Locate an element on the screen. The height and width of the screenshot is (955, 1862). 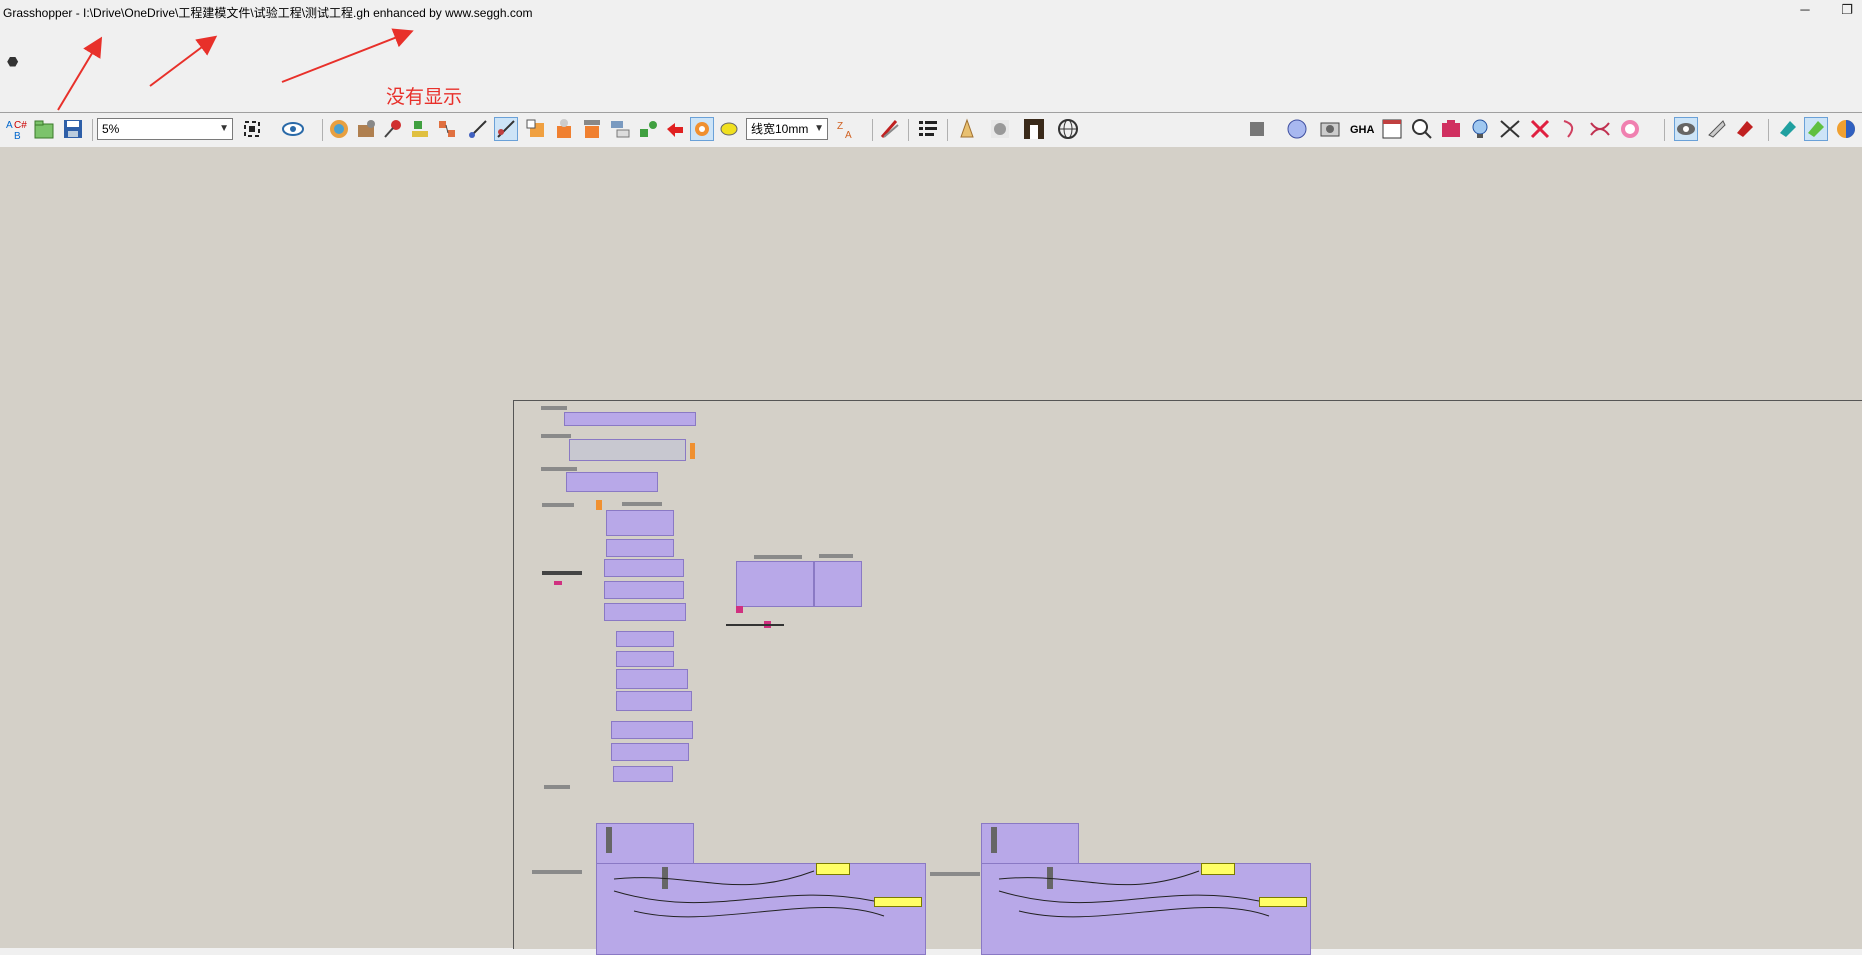
red-shape-icon is located at coordinates (1745, 129).